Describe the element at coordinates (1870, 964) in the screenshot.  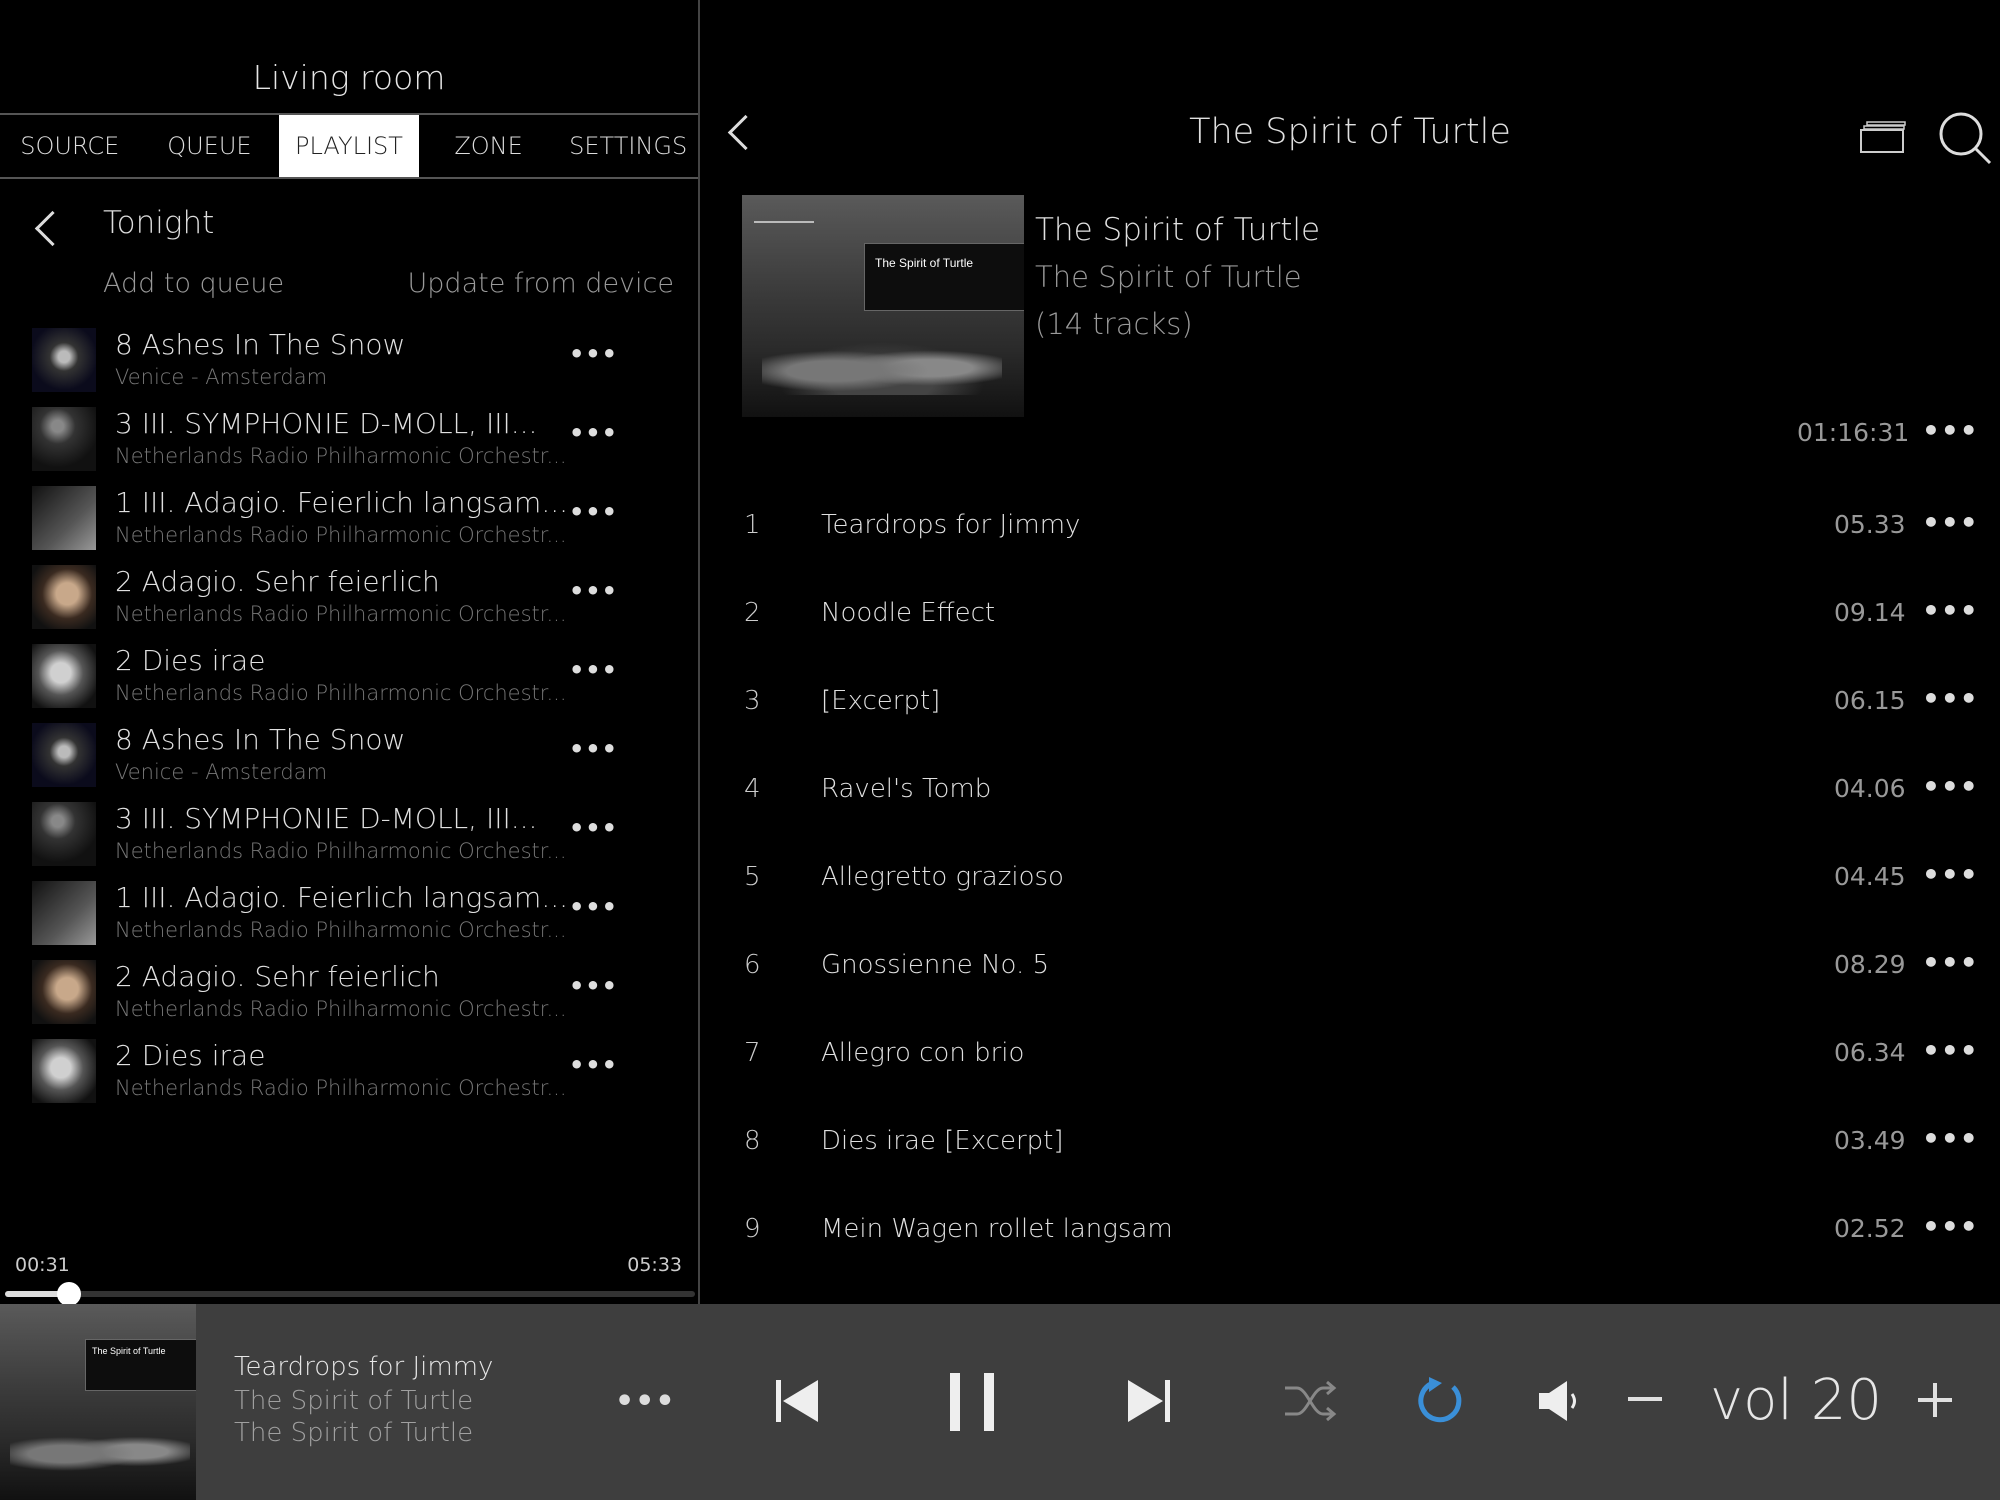
I see `track-duration: 08.29` at that location.